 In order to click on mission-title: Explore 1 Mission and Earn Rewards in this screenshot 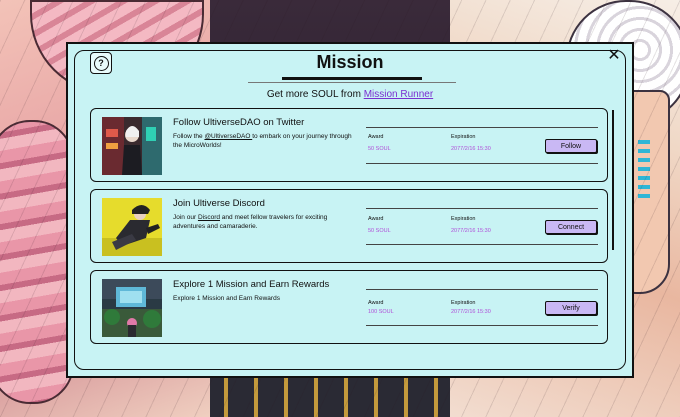, I will do `click(251, 284)`.